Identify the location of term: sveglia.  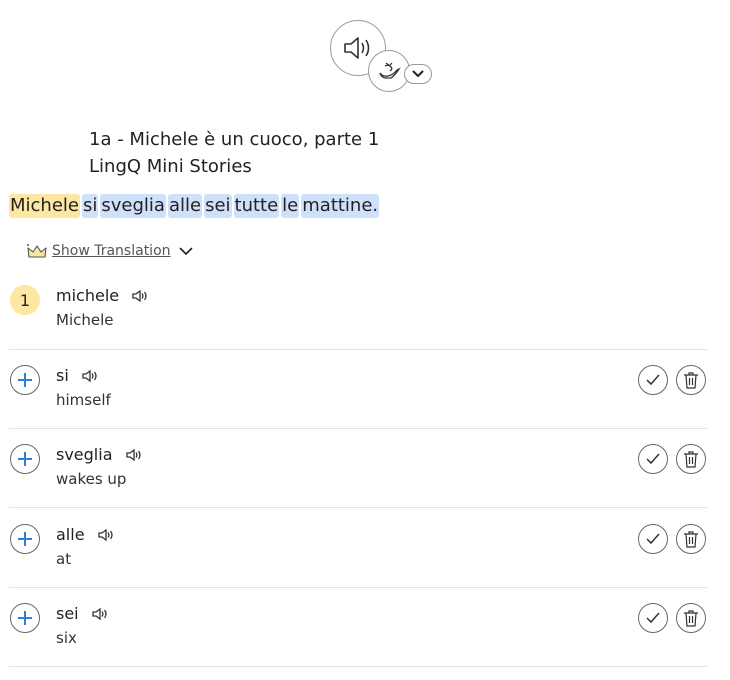
(99, 454).